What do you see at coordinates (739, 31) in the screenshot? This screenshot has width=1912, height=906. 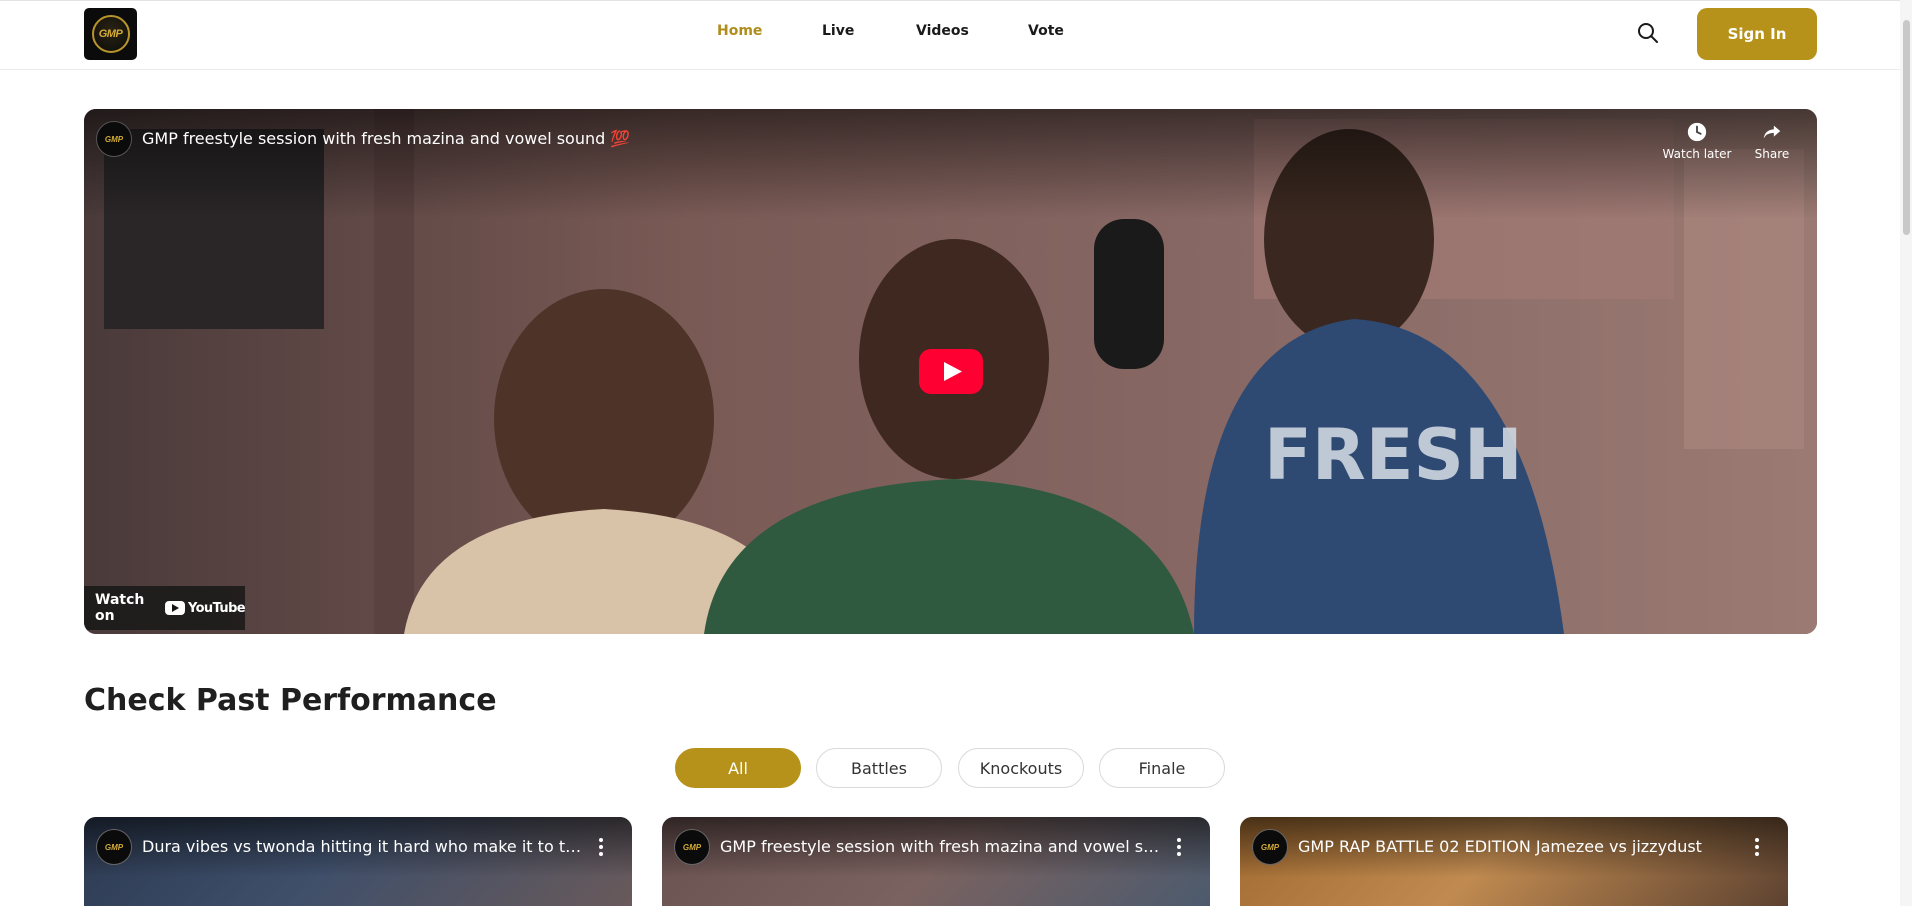 I see `nav-home: Home` at bounding box center [739, 31].